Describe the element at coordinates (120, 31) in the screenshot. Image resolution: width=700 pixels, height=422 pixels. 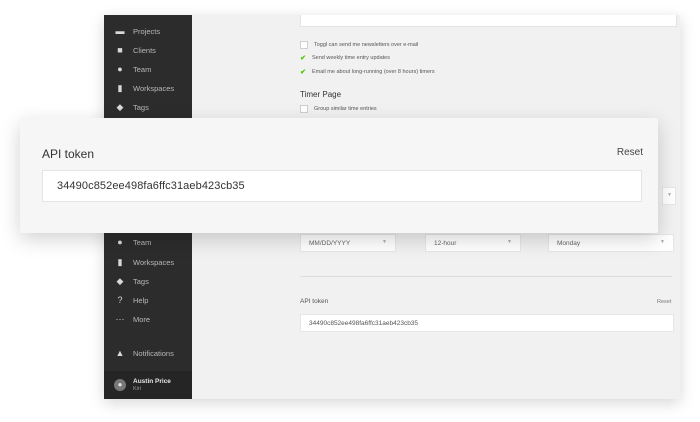
I see `folder-icon: ▬` at that location.